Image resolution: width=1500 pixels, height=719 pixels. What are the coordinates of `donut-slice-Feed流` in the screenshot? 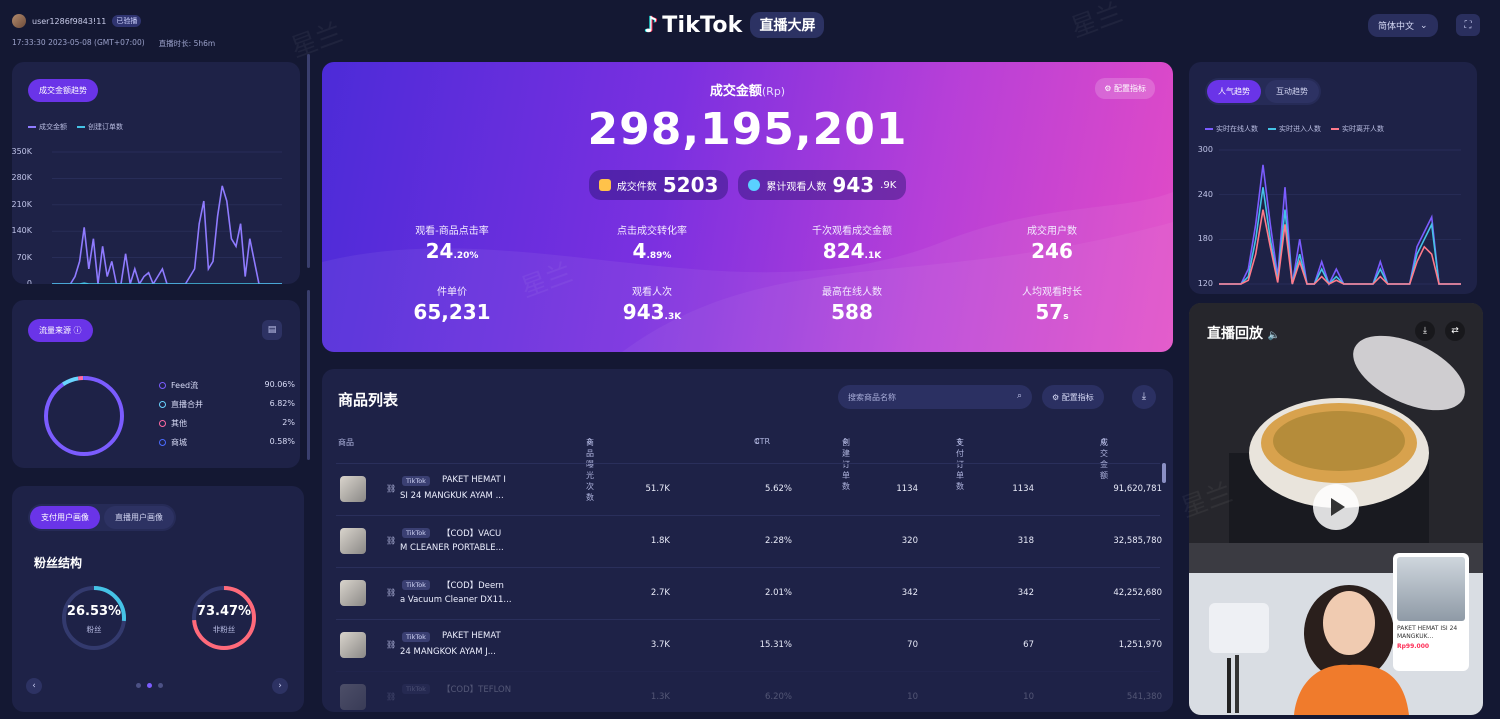 It's located at (84, 416).